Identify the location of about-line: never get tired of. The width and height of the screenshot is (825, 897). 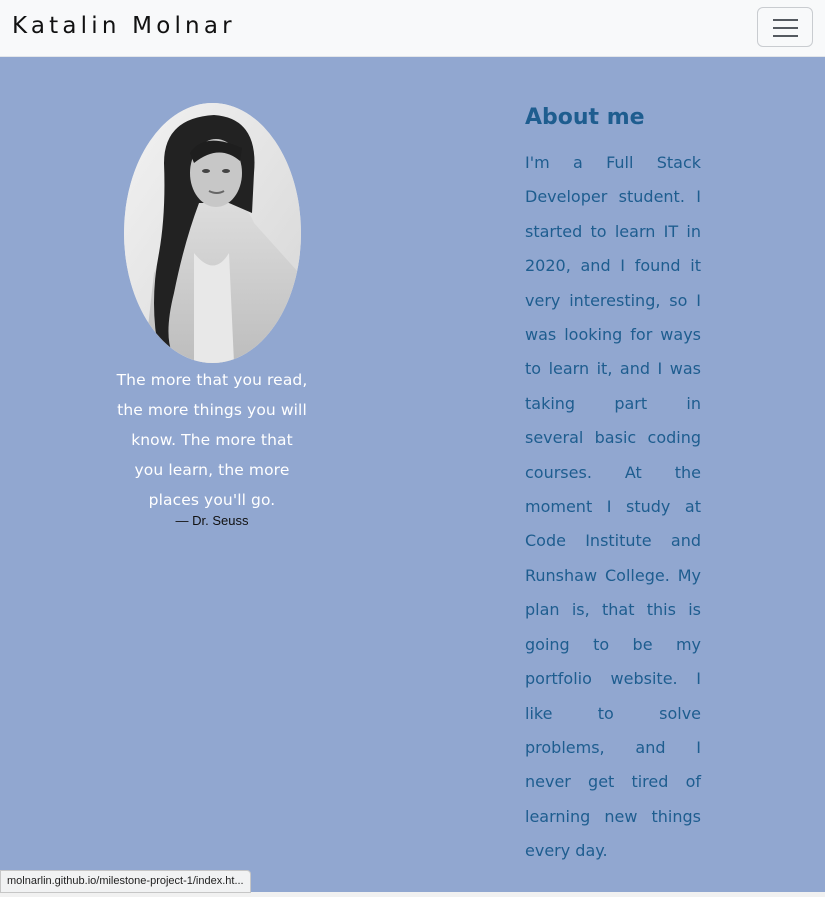
(613, 782).